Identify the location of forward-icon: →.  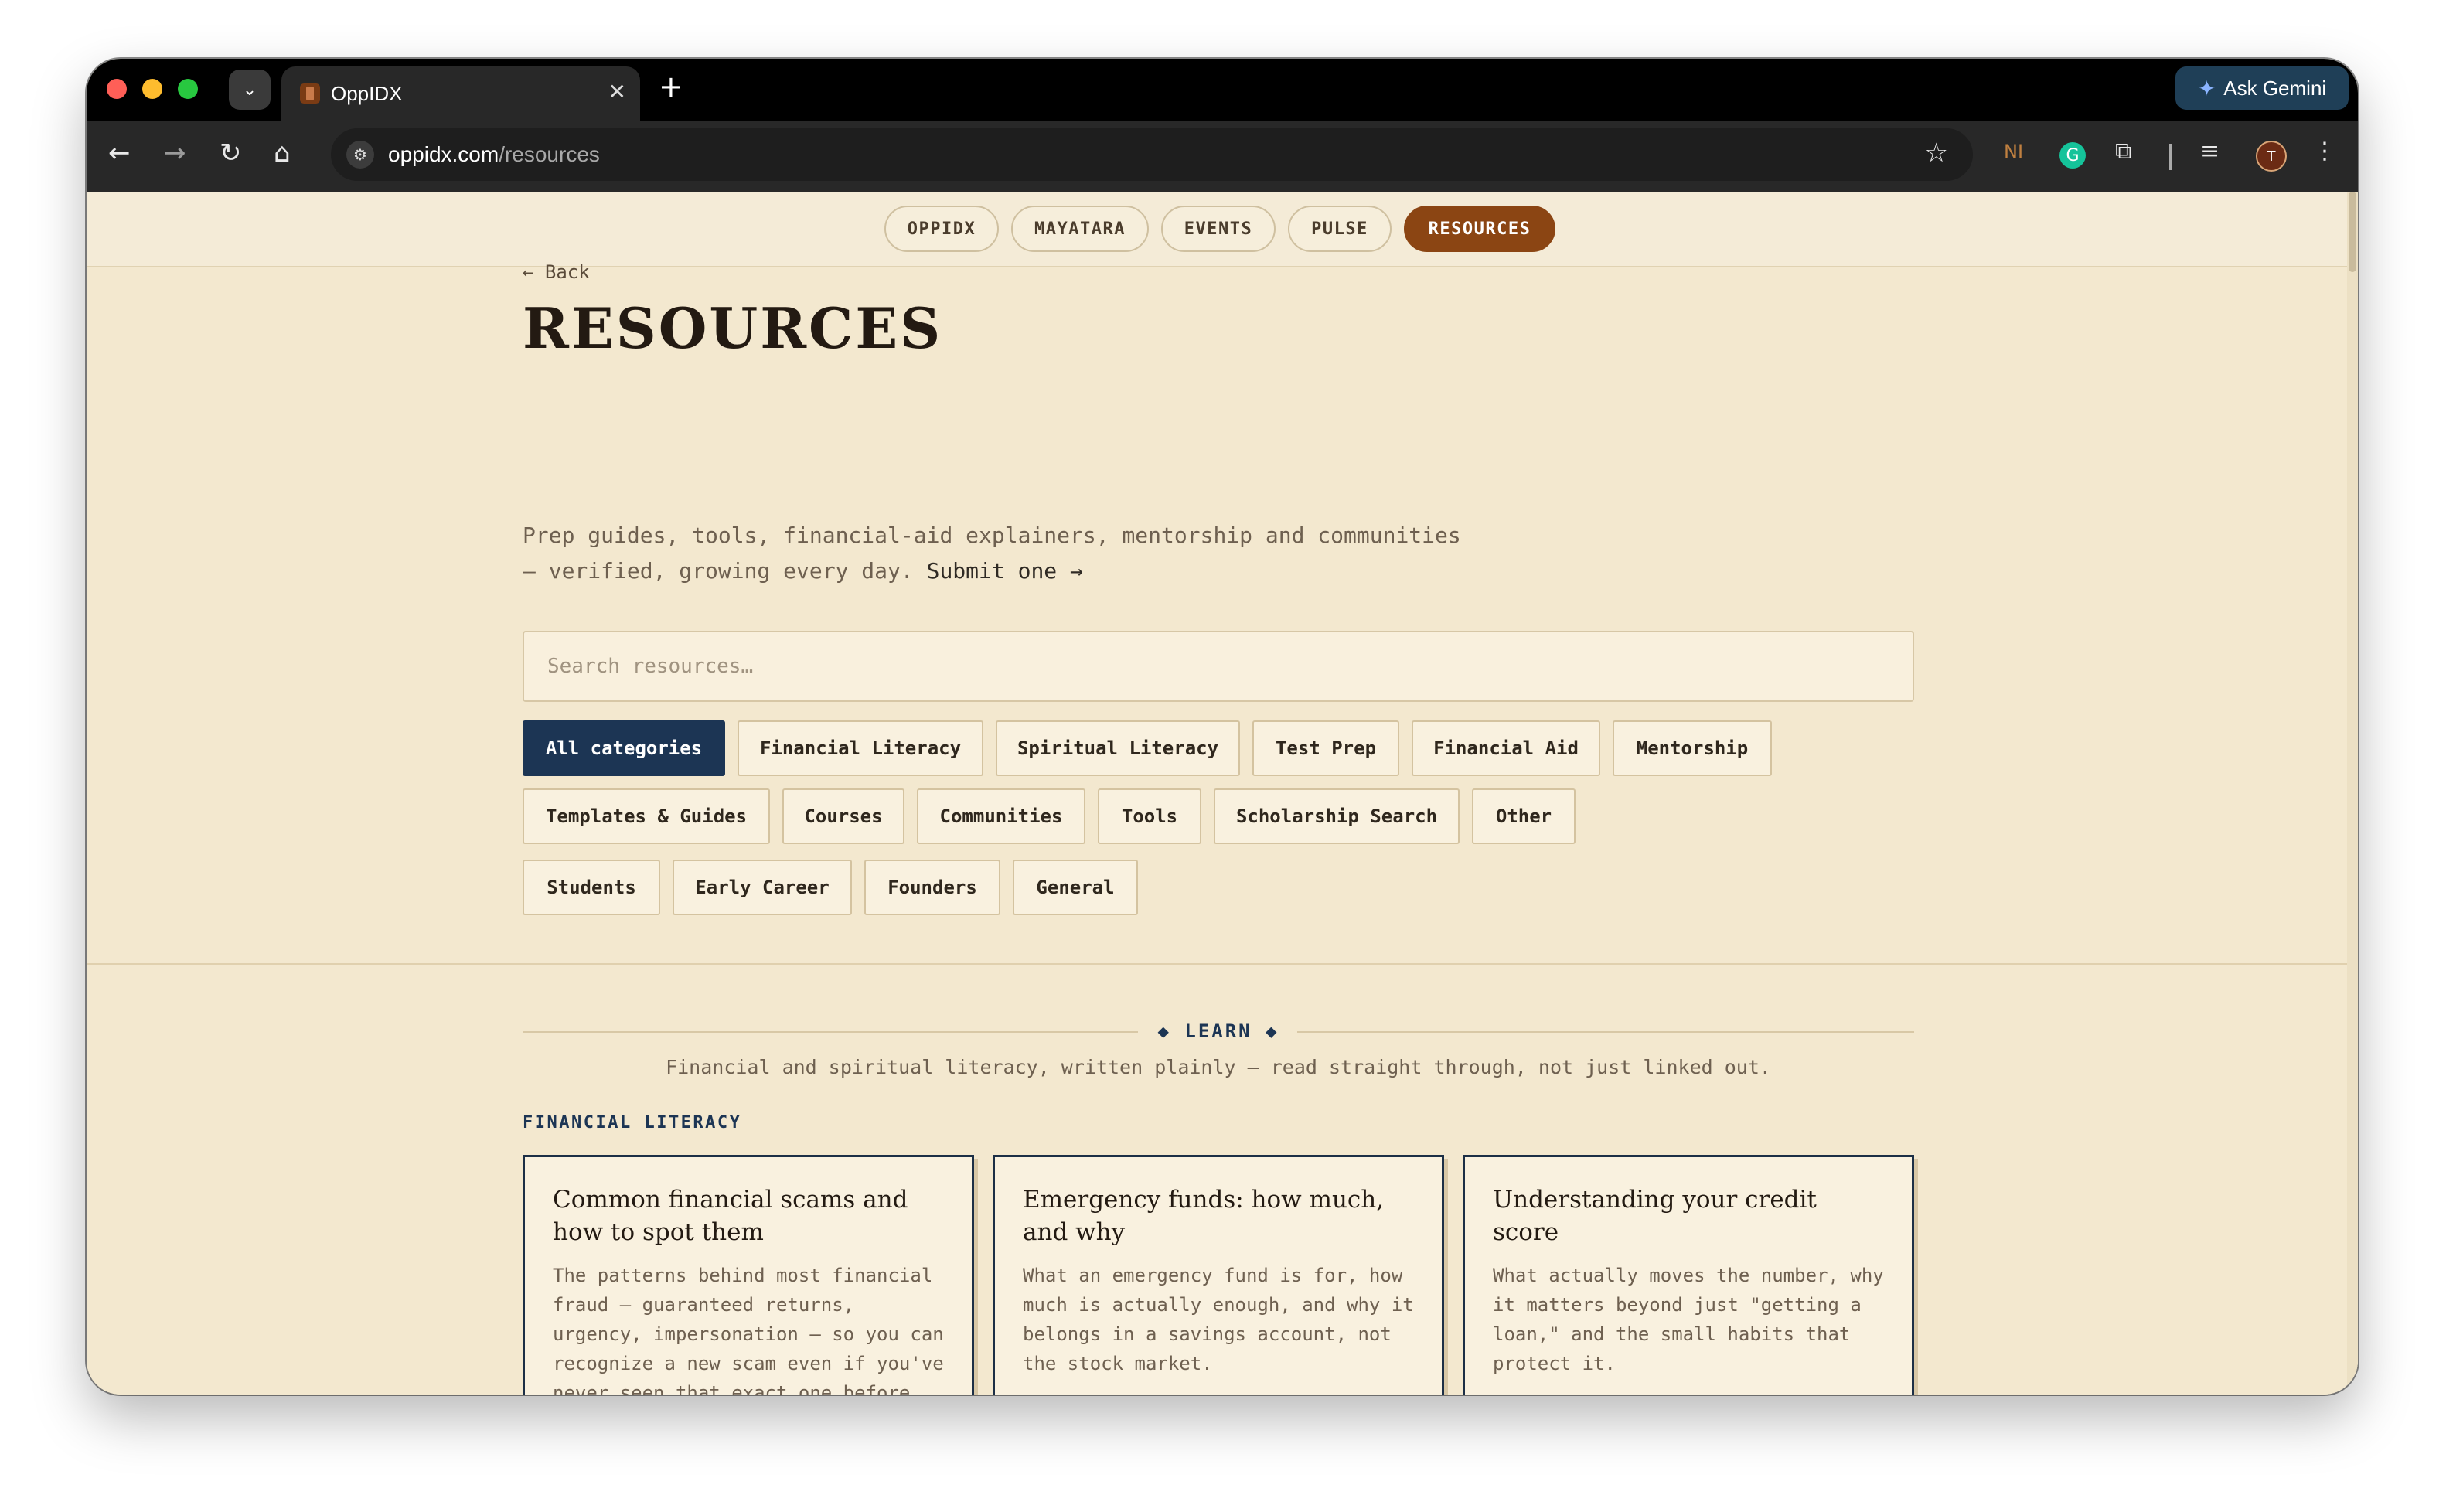
(175, 153).